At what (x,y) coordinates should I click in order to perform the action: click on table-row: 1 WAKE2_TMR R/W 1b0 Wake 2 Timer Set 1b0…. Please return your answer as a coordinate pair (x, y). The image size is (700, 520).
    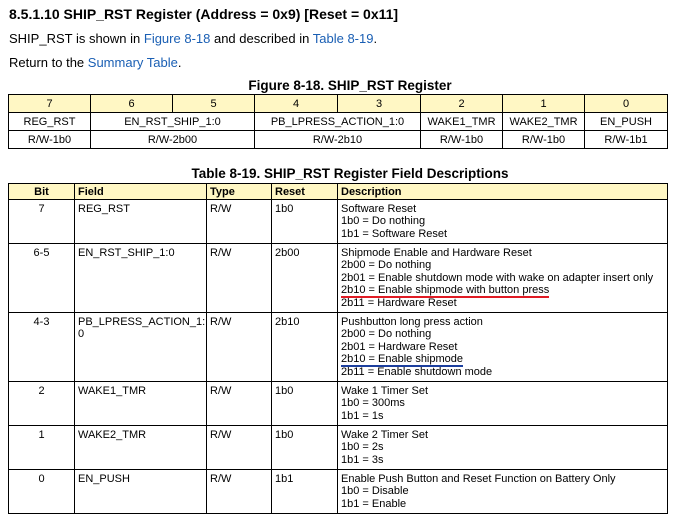
    Looking at the image, I should click on (338, 447).